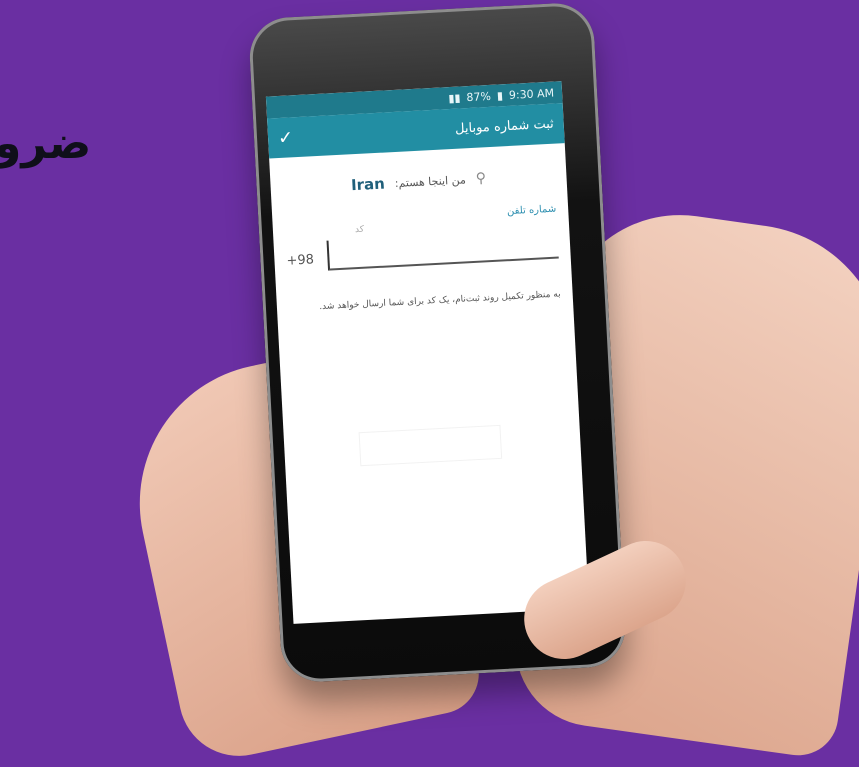  I want to click on battery-icon: ▮, so click(500, 95).